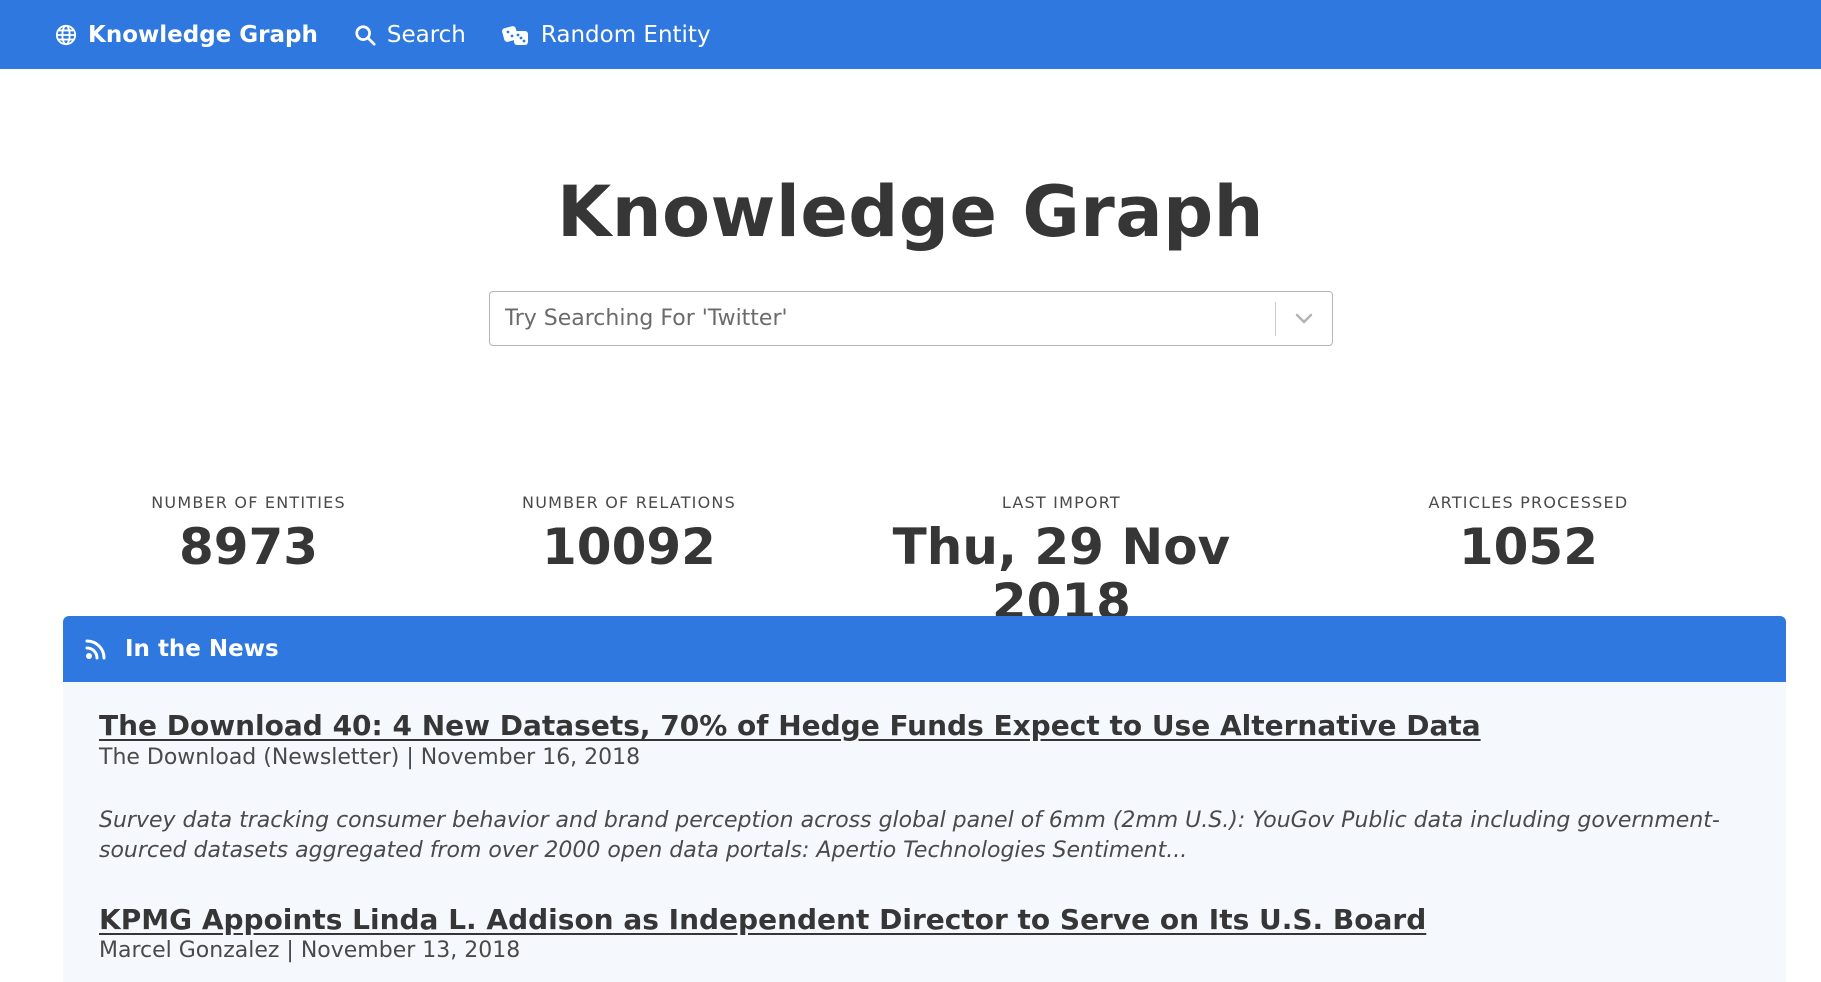 This screenshot has height=982, width=1821. I want to click on nav-random-label: Random Entity, so click(625, 34).